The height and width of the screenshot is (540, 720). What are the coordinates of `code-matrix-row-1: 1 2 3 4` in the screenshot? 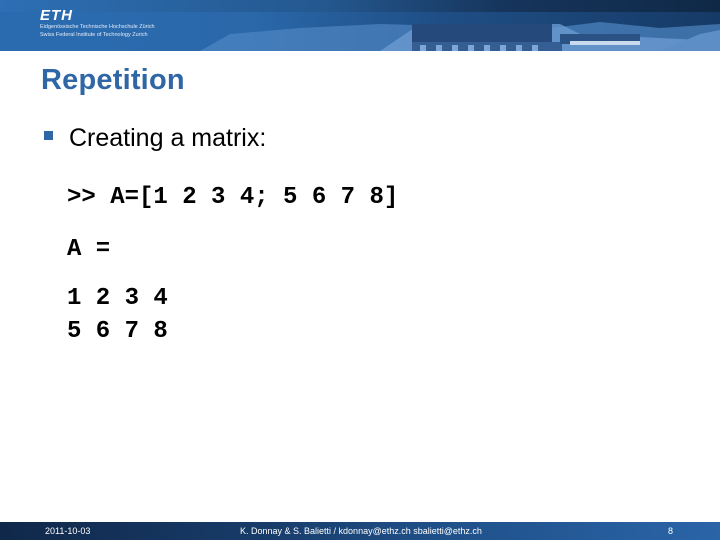 It's located at (117, 298).